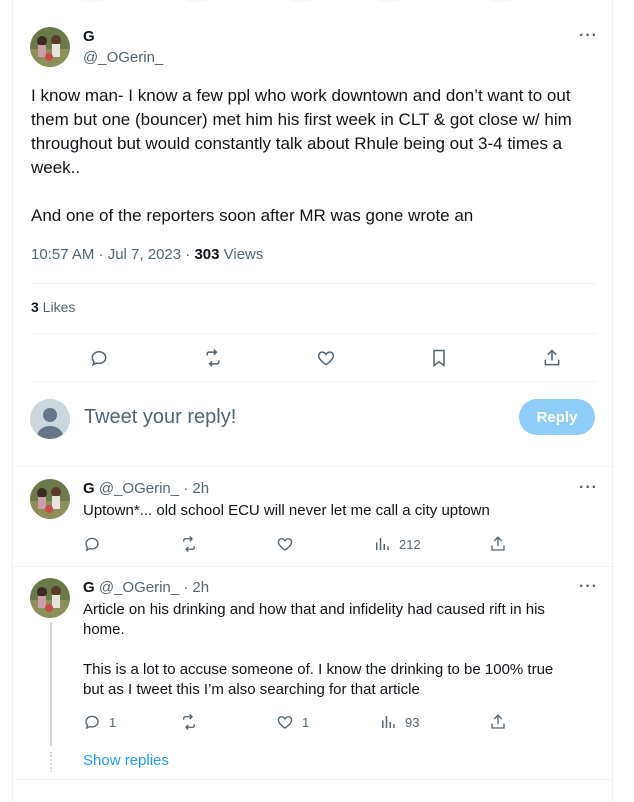 This screenshot has height=802, width=634. I want to click on tweet-meta: 10:57 AM · Jul 7, 2023 · 303 Views, so click(147, 254).